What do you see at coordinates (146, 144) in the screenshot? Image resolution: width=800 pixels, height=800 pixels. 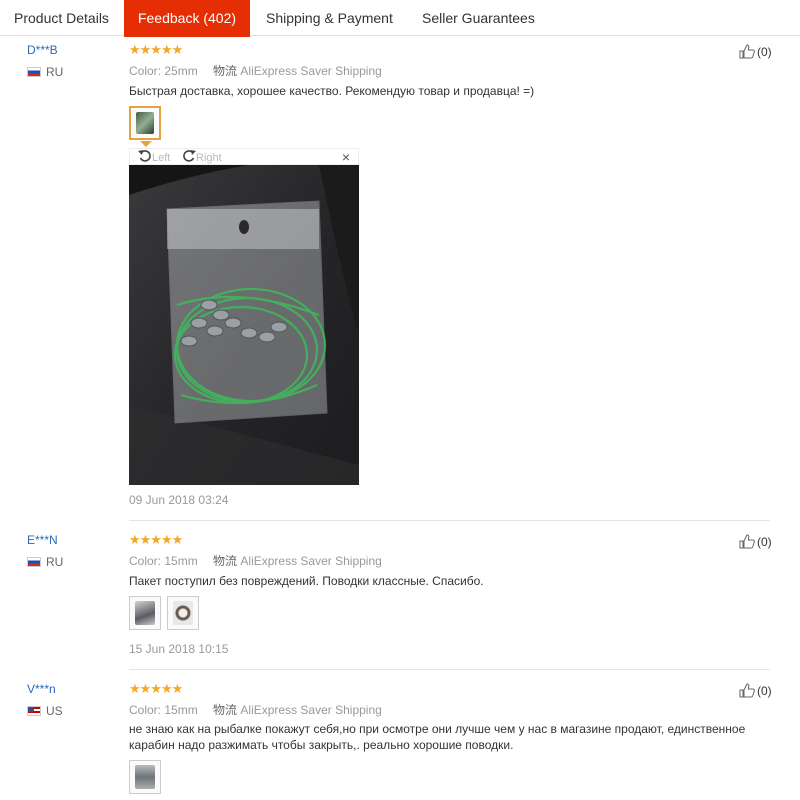 I see `thumb-pointer-icon` at bounding box center [146, 144].